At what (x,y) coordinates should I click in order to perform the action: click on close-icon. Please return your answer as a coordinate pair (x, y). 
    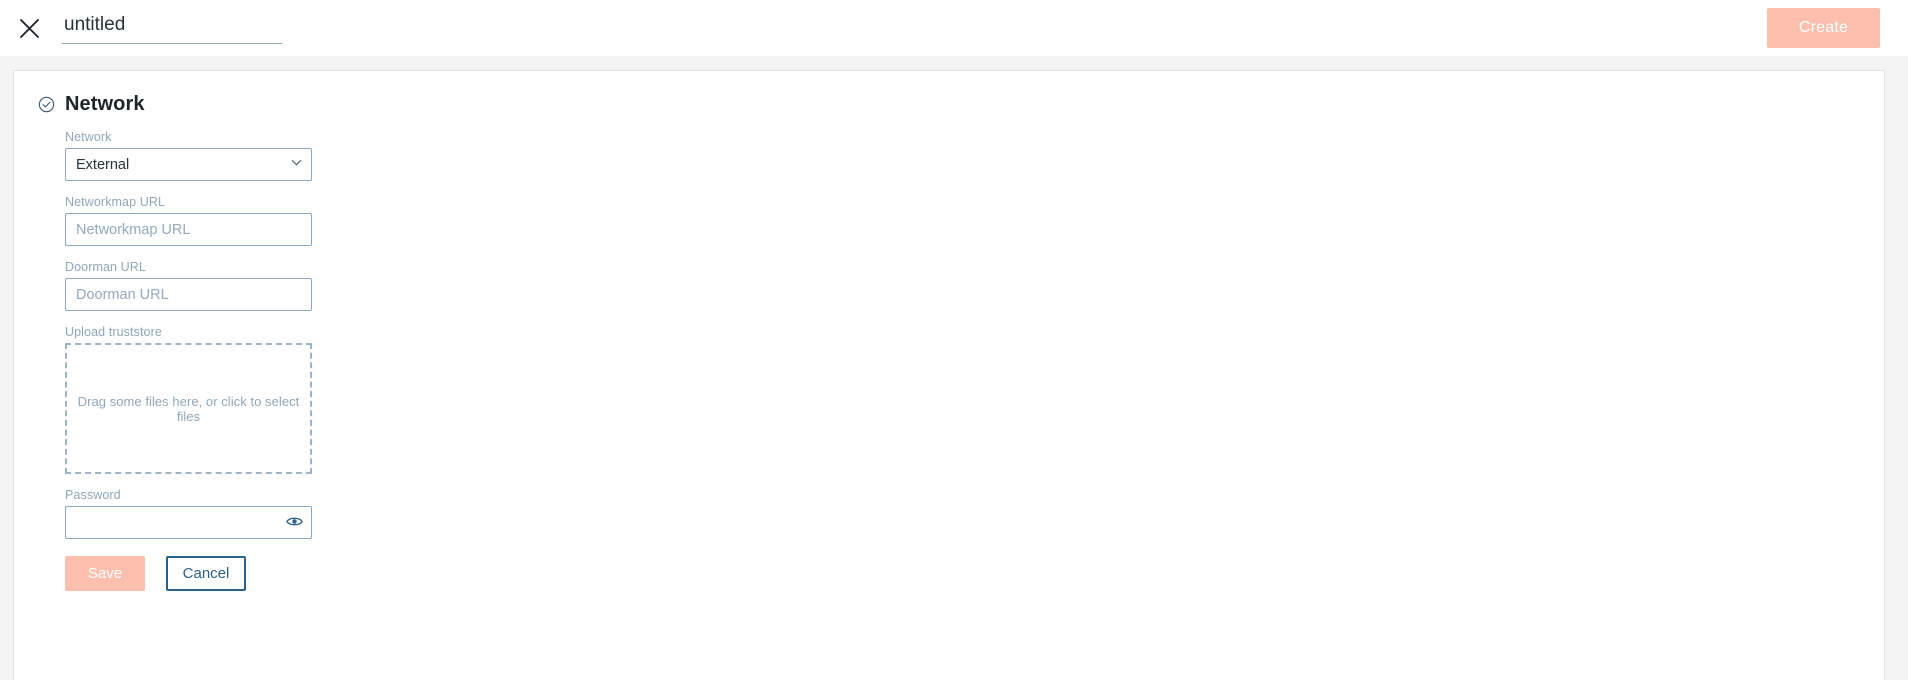
    Looking at the image, I should click on (29, 28).